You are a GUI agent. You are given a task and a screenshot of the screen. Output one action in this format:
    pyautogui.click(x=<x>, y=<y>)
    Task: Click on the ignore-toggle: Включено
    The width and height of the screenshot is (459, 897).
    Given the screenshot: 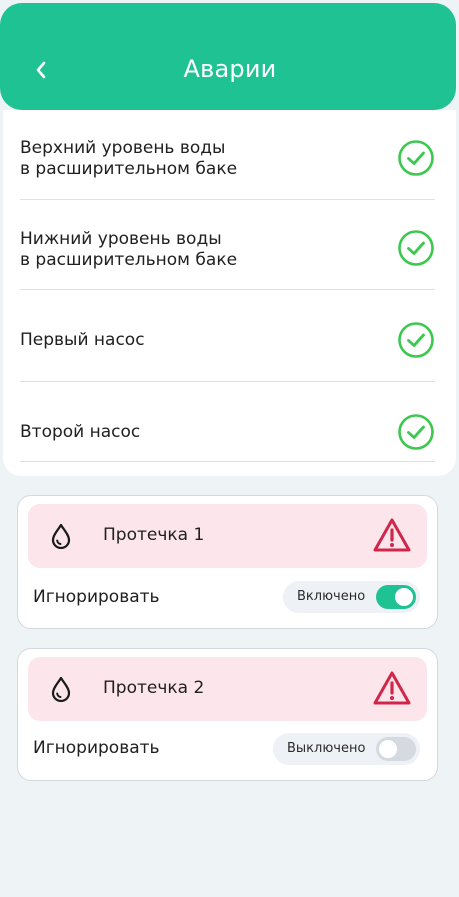 What is the action you would take?
    pyautogui.click(x=351, y=597)
    